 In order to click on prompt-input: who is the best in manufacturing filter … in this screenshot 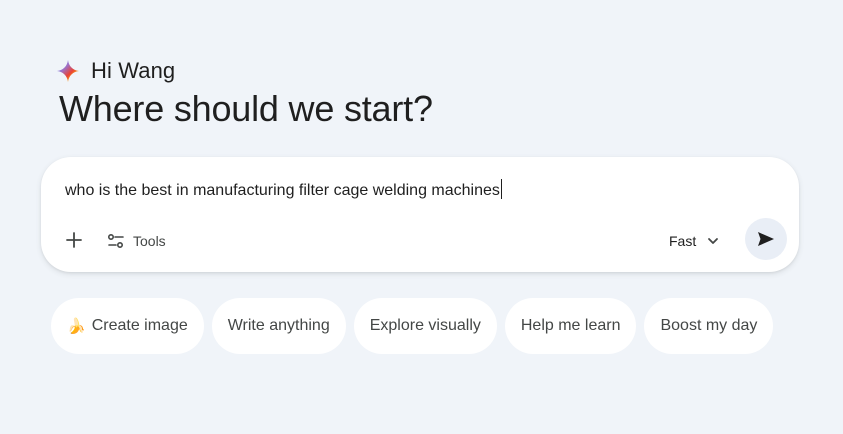, I will do `click(405, 189)`.